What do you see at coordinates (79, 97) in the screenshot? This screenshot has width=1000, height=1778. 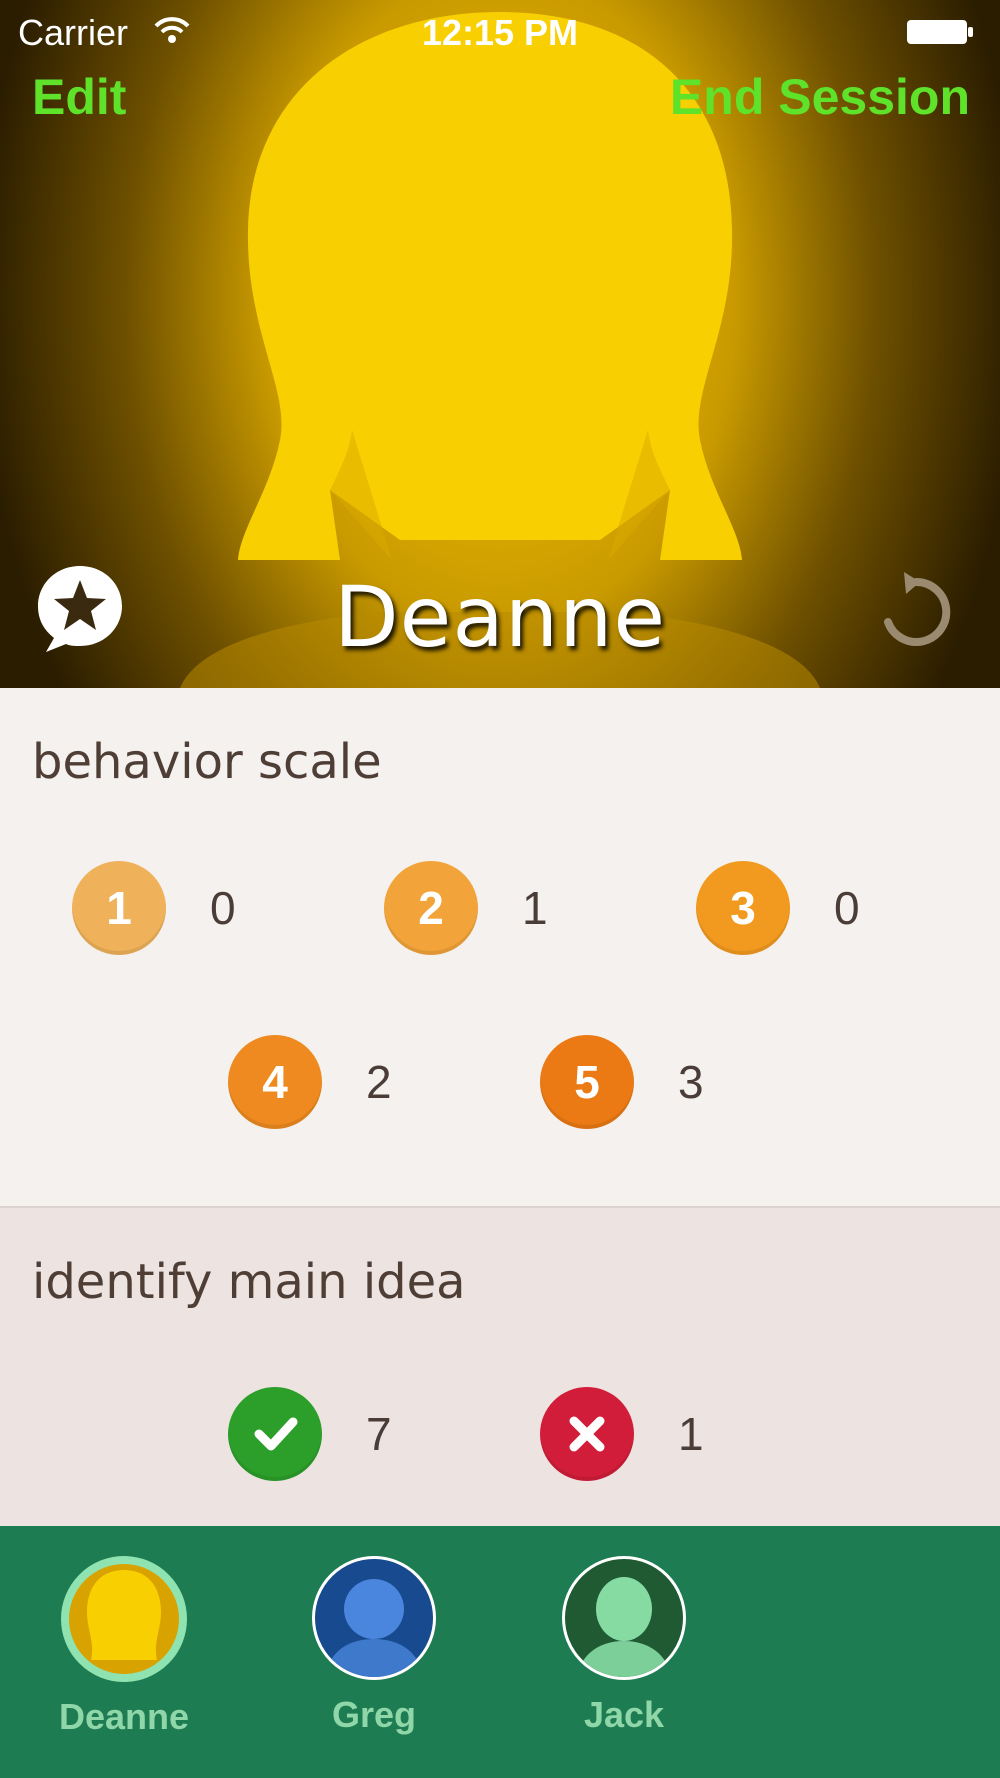 I see `edit-button: Edit` at bounding box center [79, 97].